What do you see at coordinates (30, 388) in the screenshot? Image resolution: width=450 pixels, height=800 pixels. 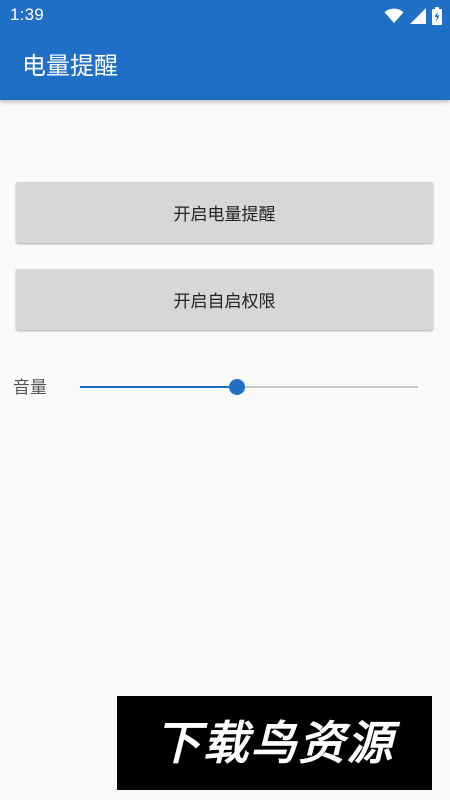 I see `volume-label: 音量` at bounding box center [30, 388].